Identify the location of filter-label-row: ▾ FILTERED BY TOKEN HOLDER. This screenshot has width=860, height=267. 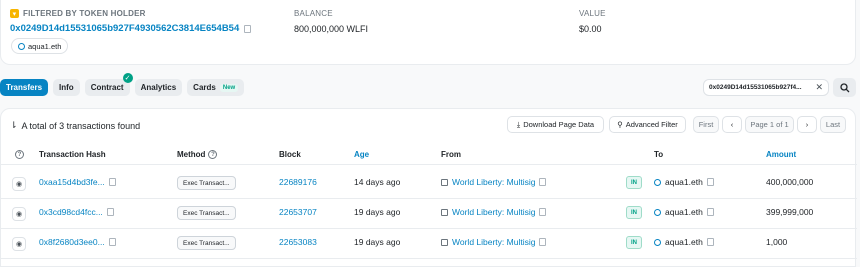
(130, 13).